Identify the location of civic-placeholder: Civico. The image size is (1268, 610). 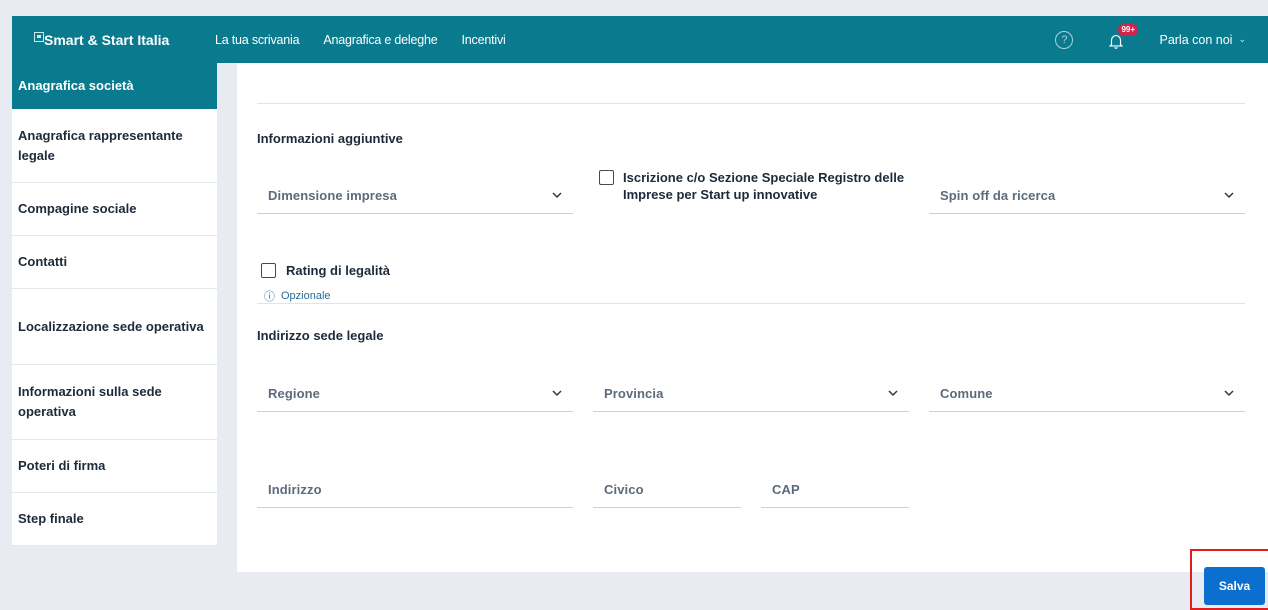
(624, 489).